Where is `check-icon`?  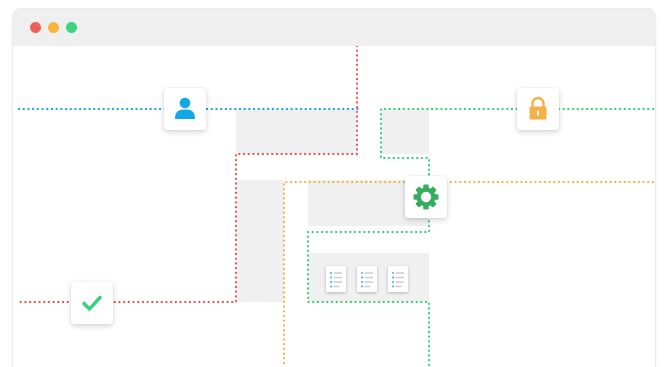
check-icon is located at coordinates (92, 303).